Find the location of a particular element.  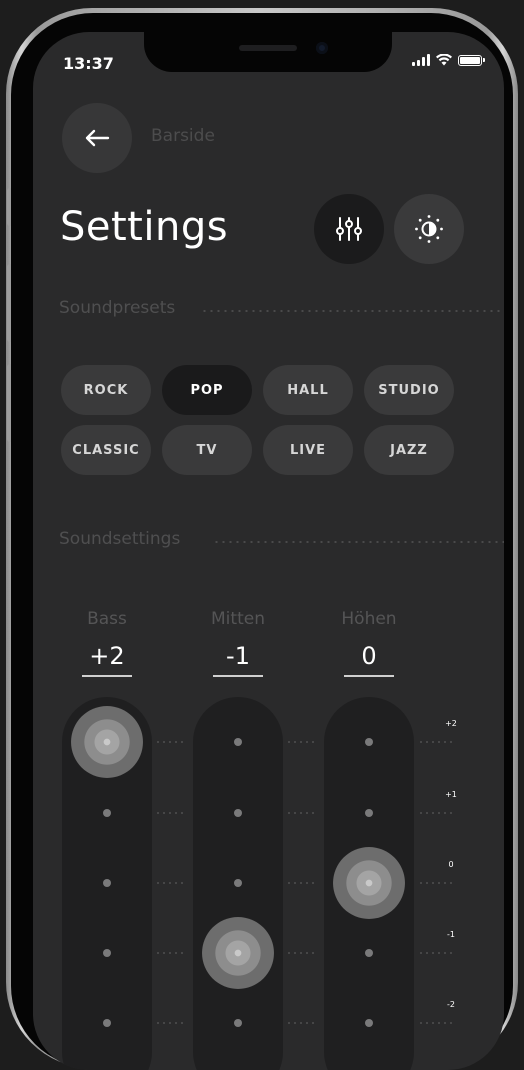

back-button is located at coordinates (97, 138).